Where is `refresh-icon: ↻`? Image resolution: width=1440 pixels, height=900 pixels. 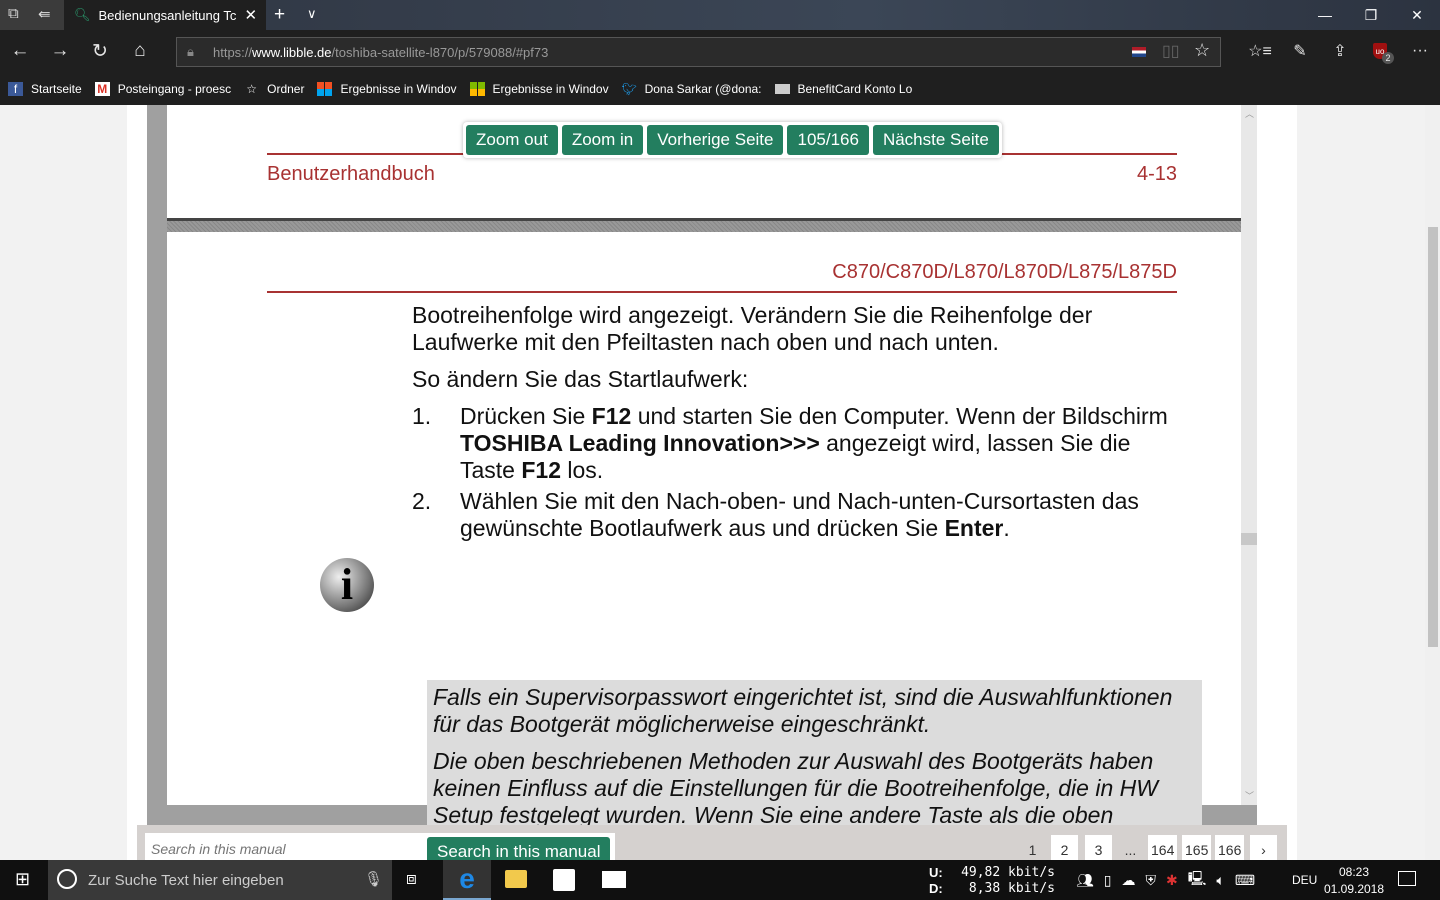
refresh-icon: ↻ is located at coordinates (100, 51).